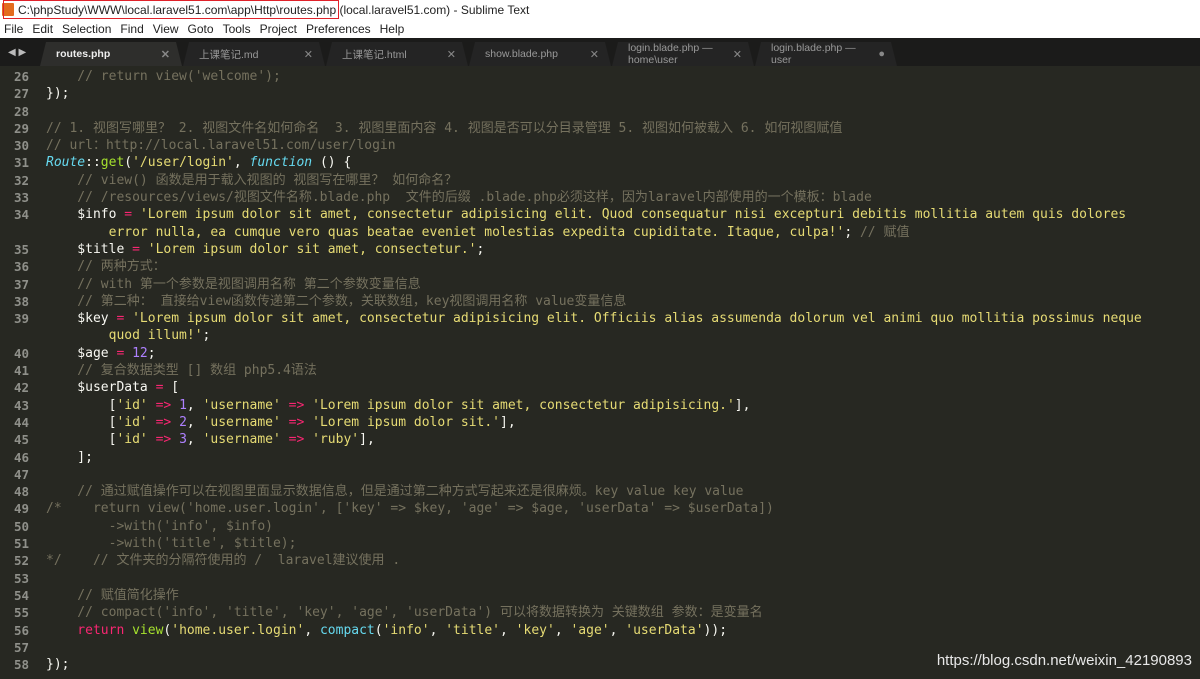 The image size is (1200, 679). What do you see at coordinates (600, 76) in the screenshot?
I see `code-line: 26 // return view('welcome');` at bounding box center [600, 76].